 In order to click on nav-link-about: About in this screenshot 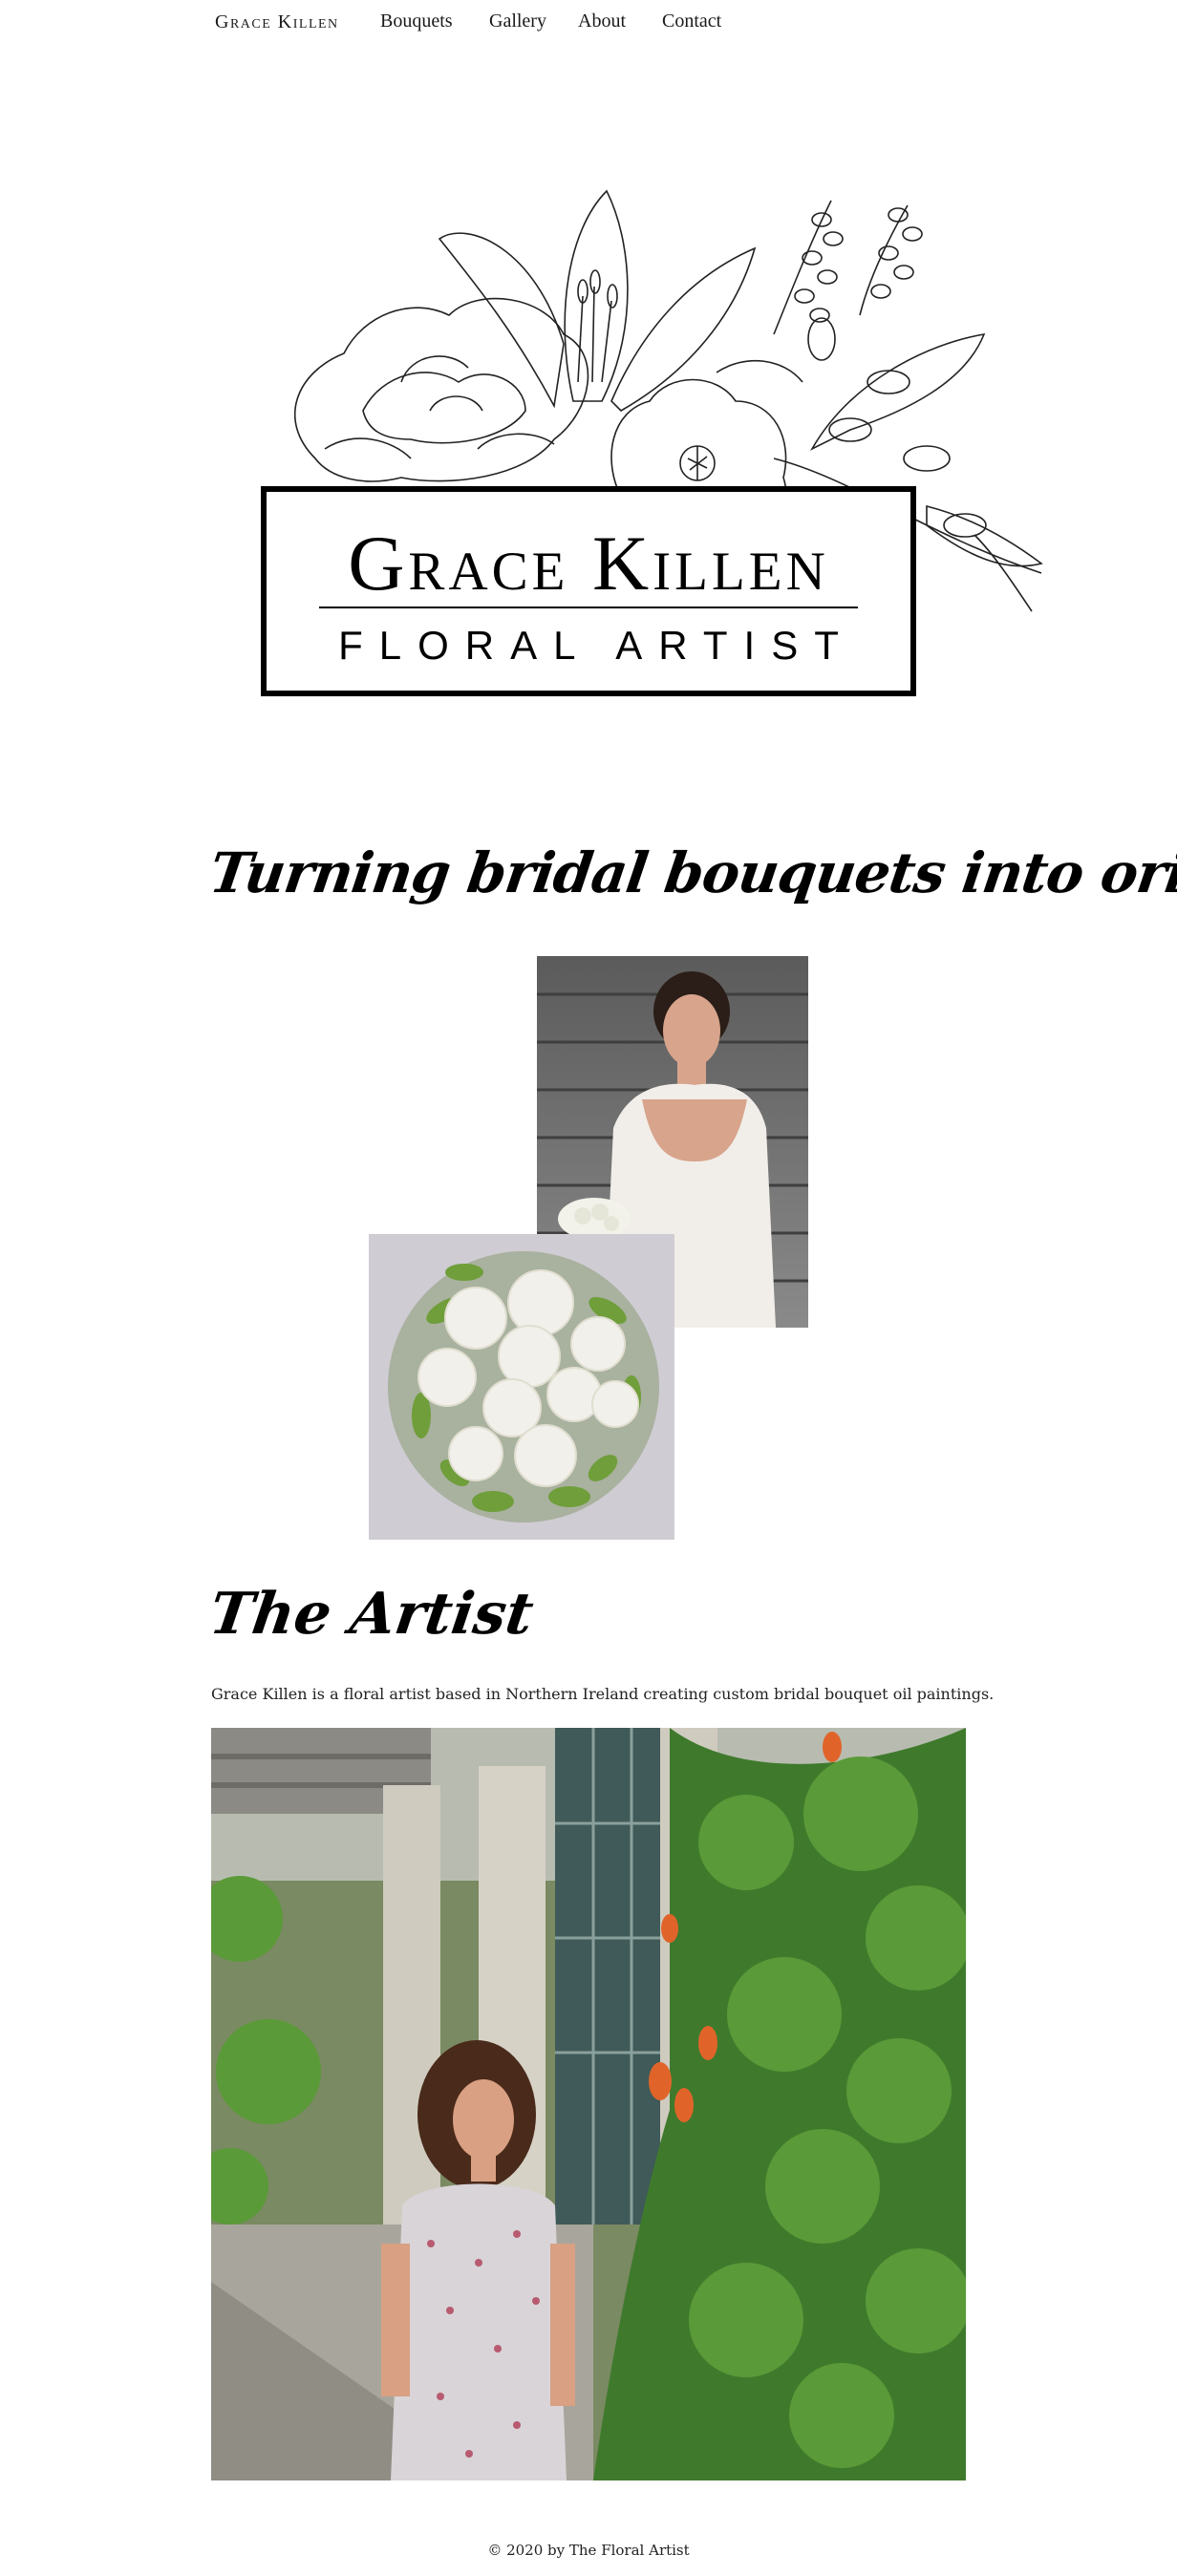, I will do `click(602, 22)`.